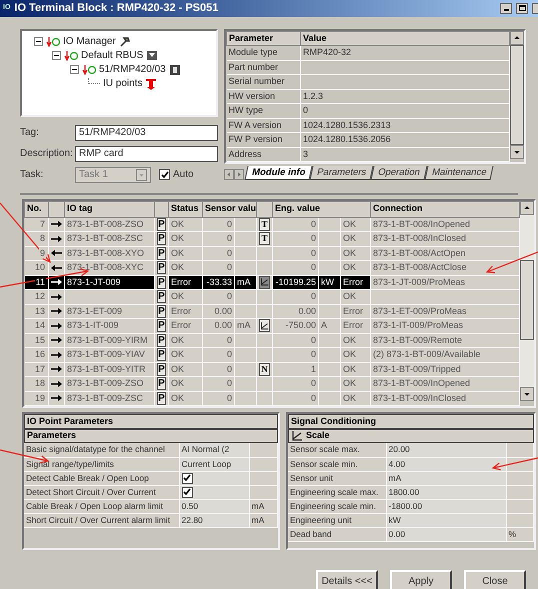 The width and height of the screenshot is (538, 589). What do you see at coordinates (264, 369) in the screenshot?
I see `flag-button: N` at bounding box center [264, 369].